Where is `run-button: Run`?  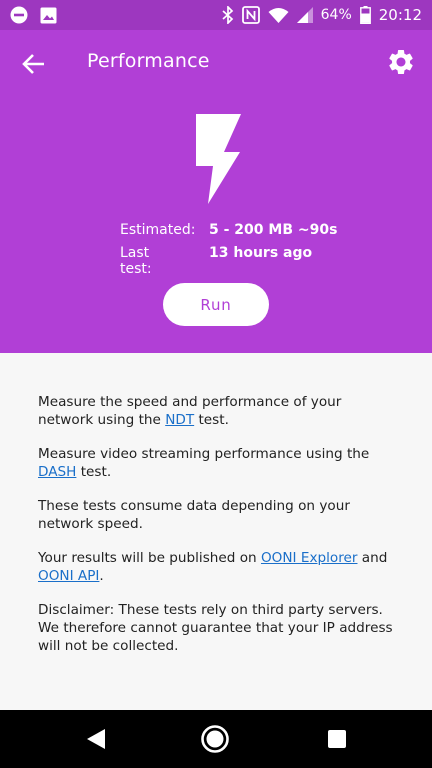 run-button: Run is located at coordinates (216, 304).